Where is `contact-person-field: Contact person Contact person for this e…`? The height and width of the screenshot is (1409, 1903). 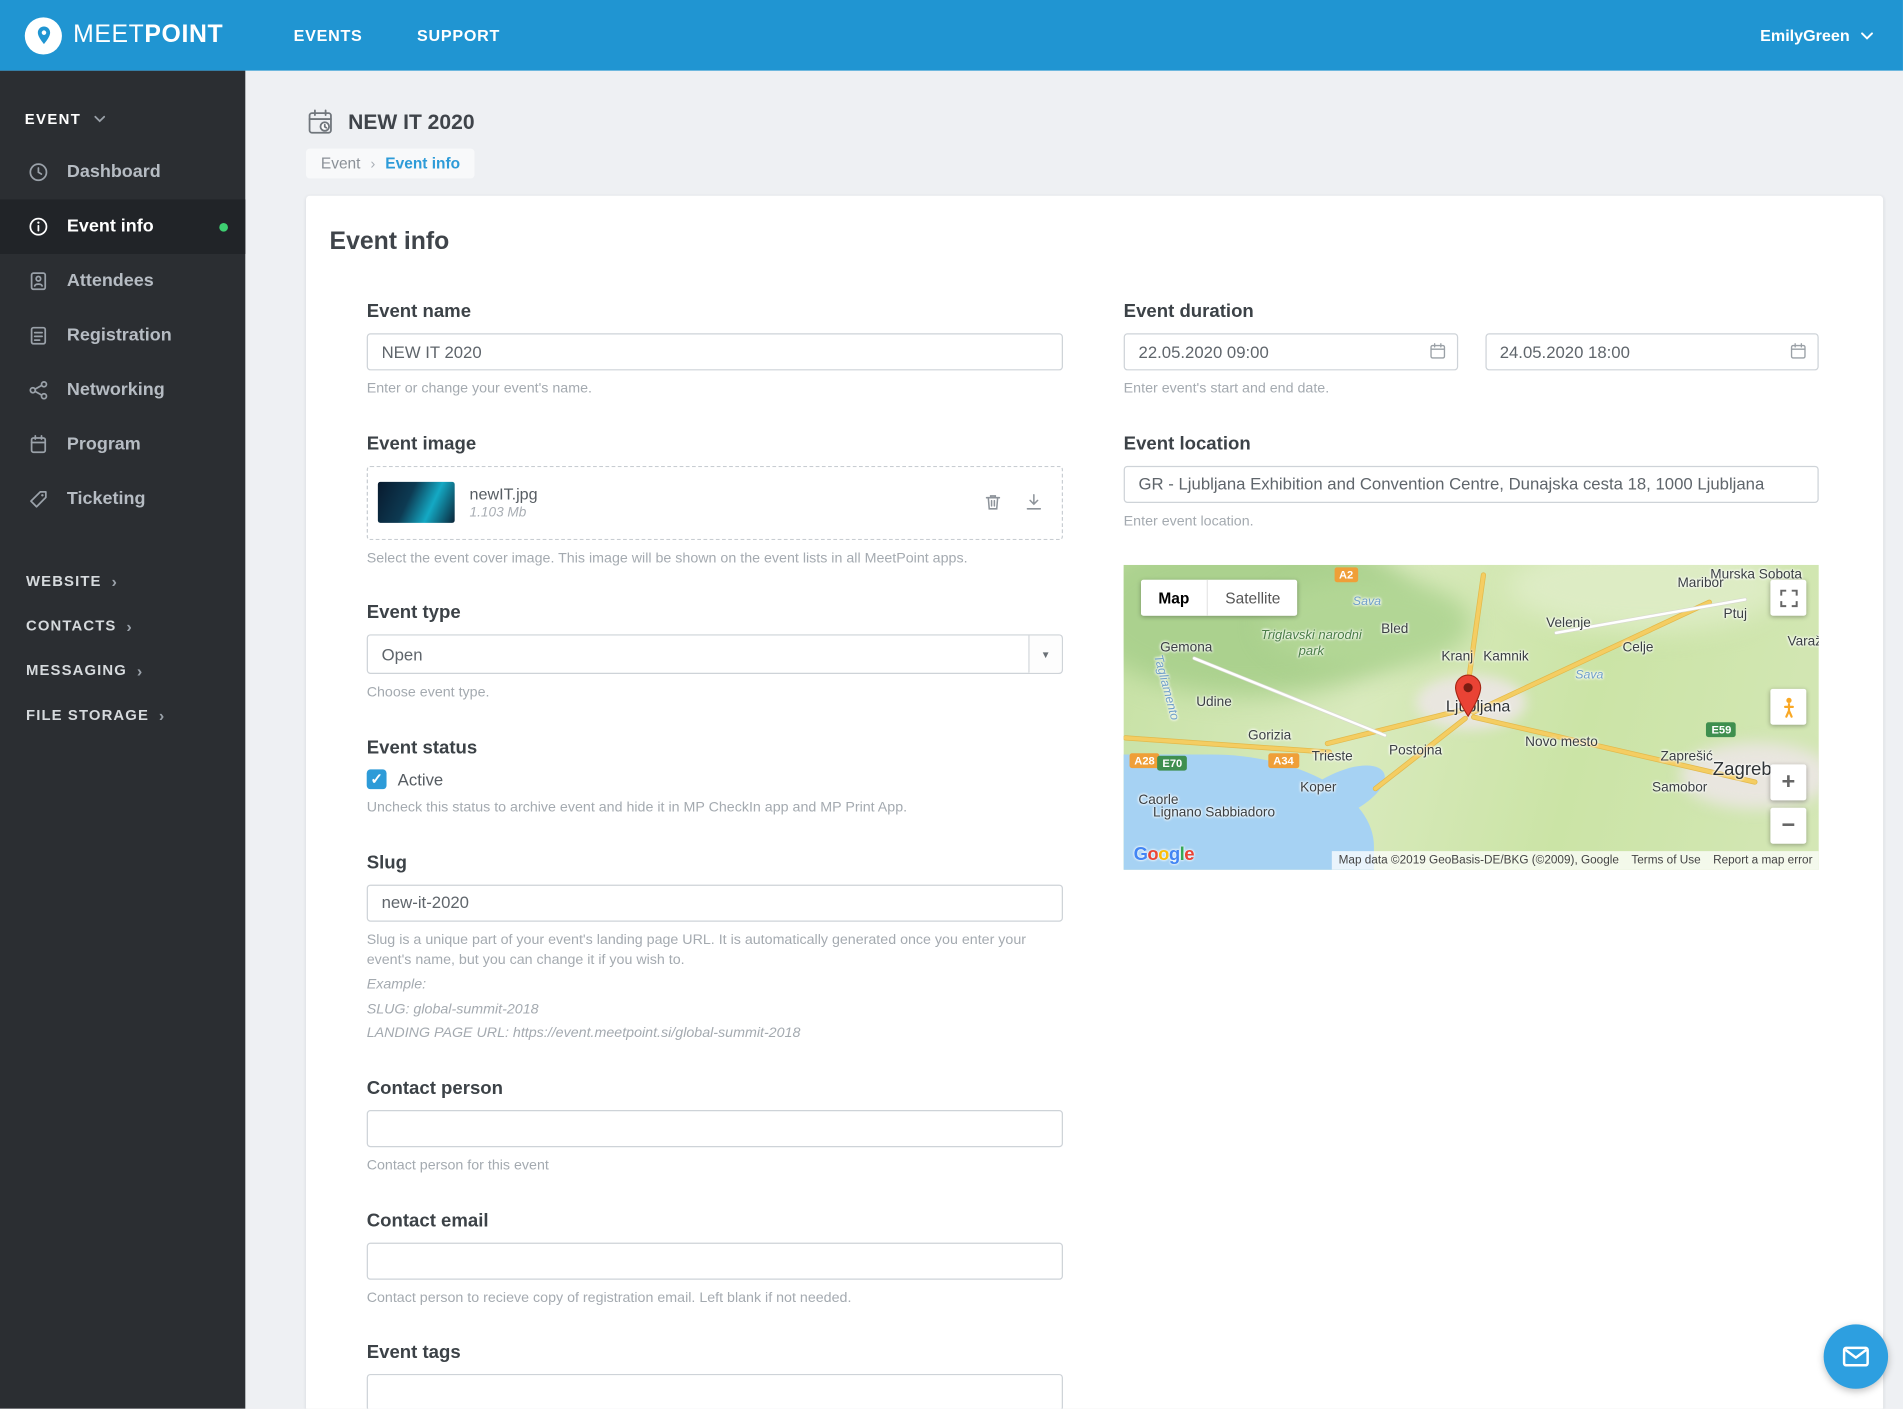 contact-person-field: Contact person Contact person for this e… is located at coordinates (714, 1127).